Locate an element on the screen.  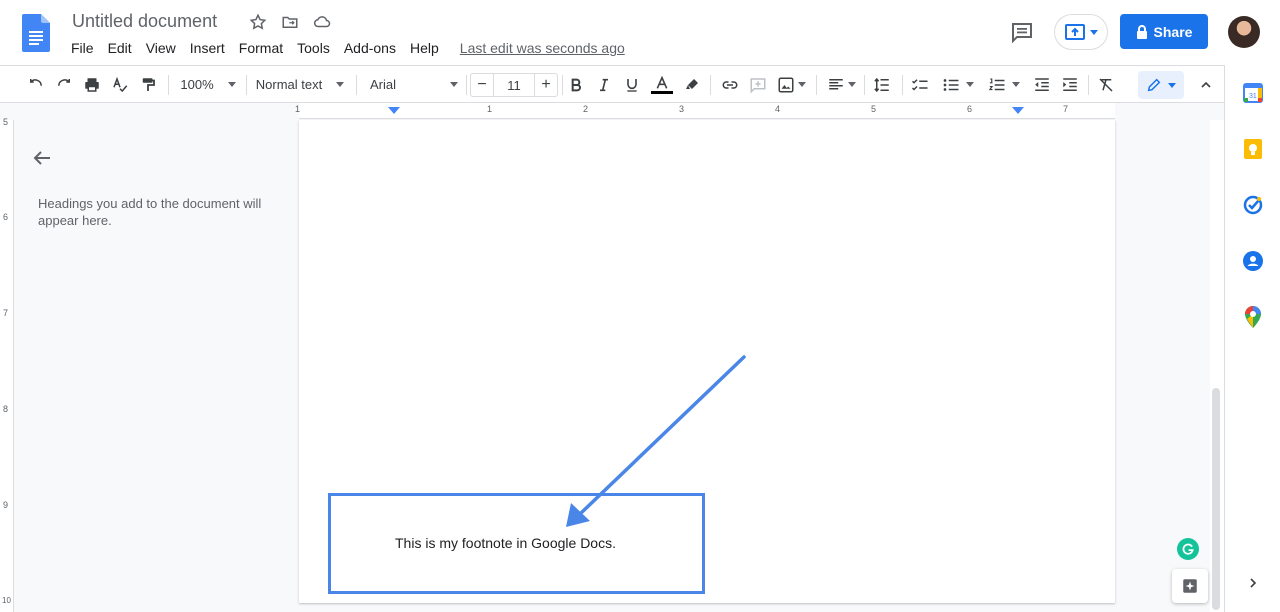
menu-tools: Tools is located at coordinates (313, 48).